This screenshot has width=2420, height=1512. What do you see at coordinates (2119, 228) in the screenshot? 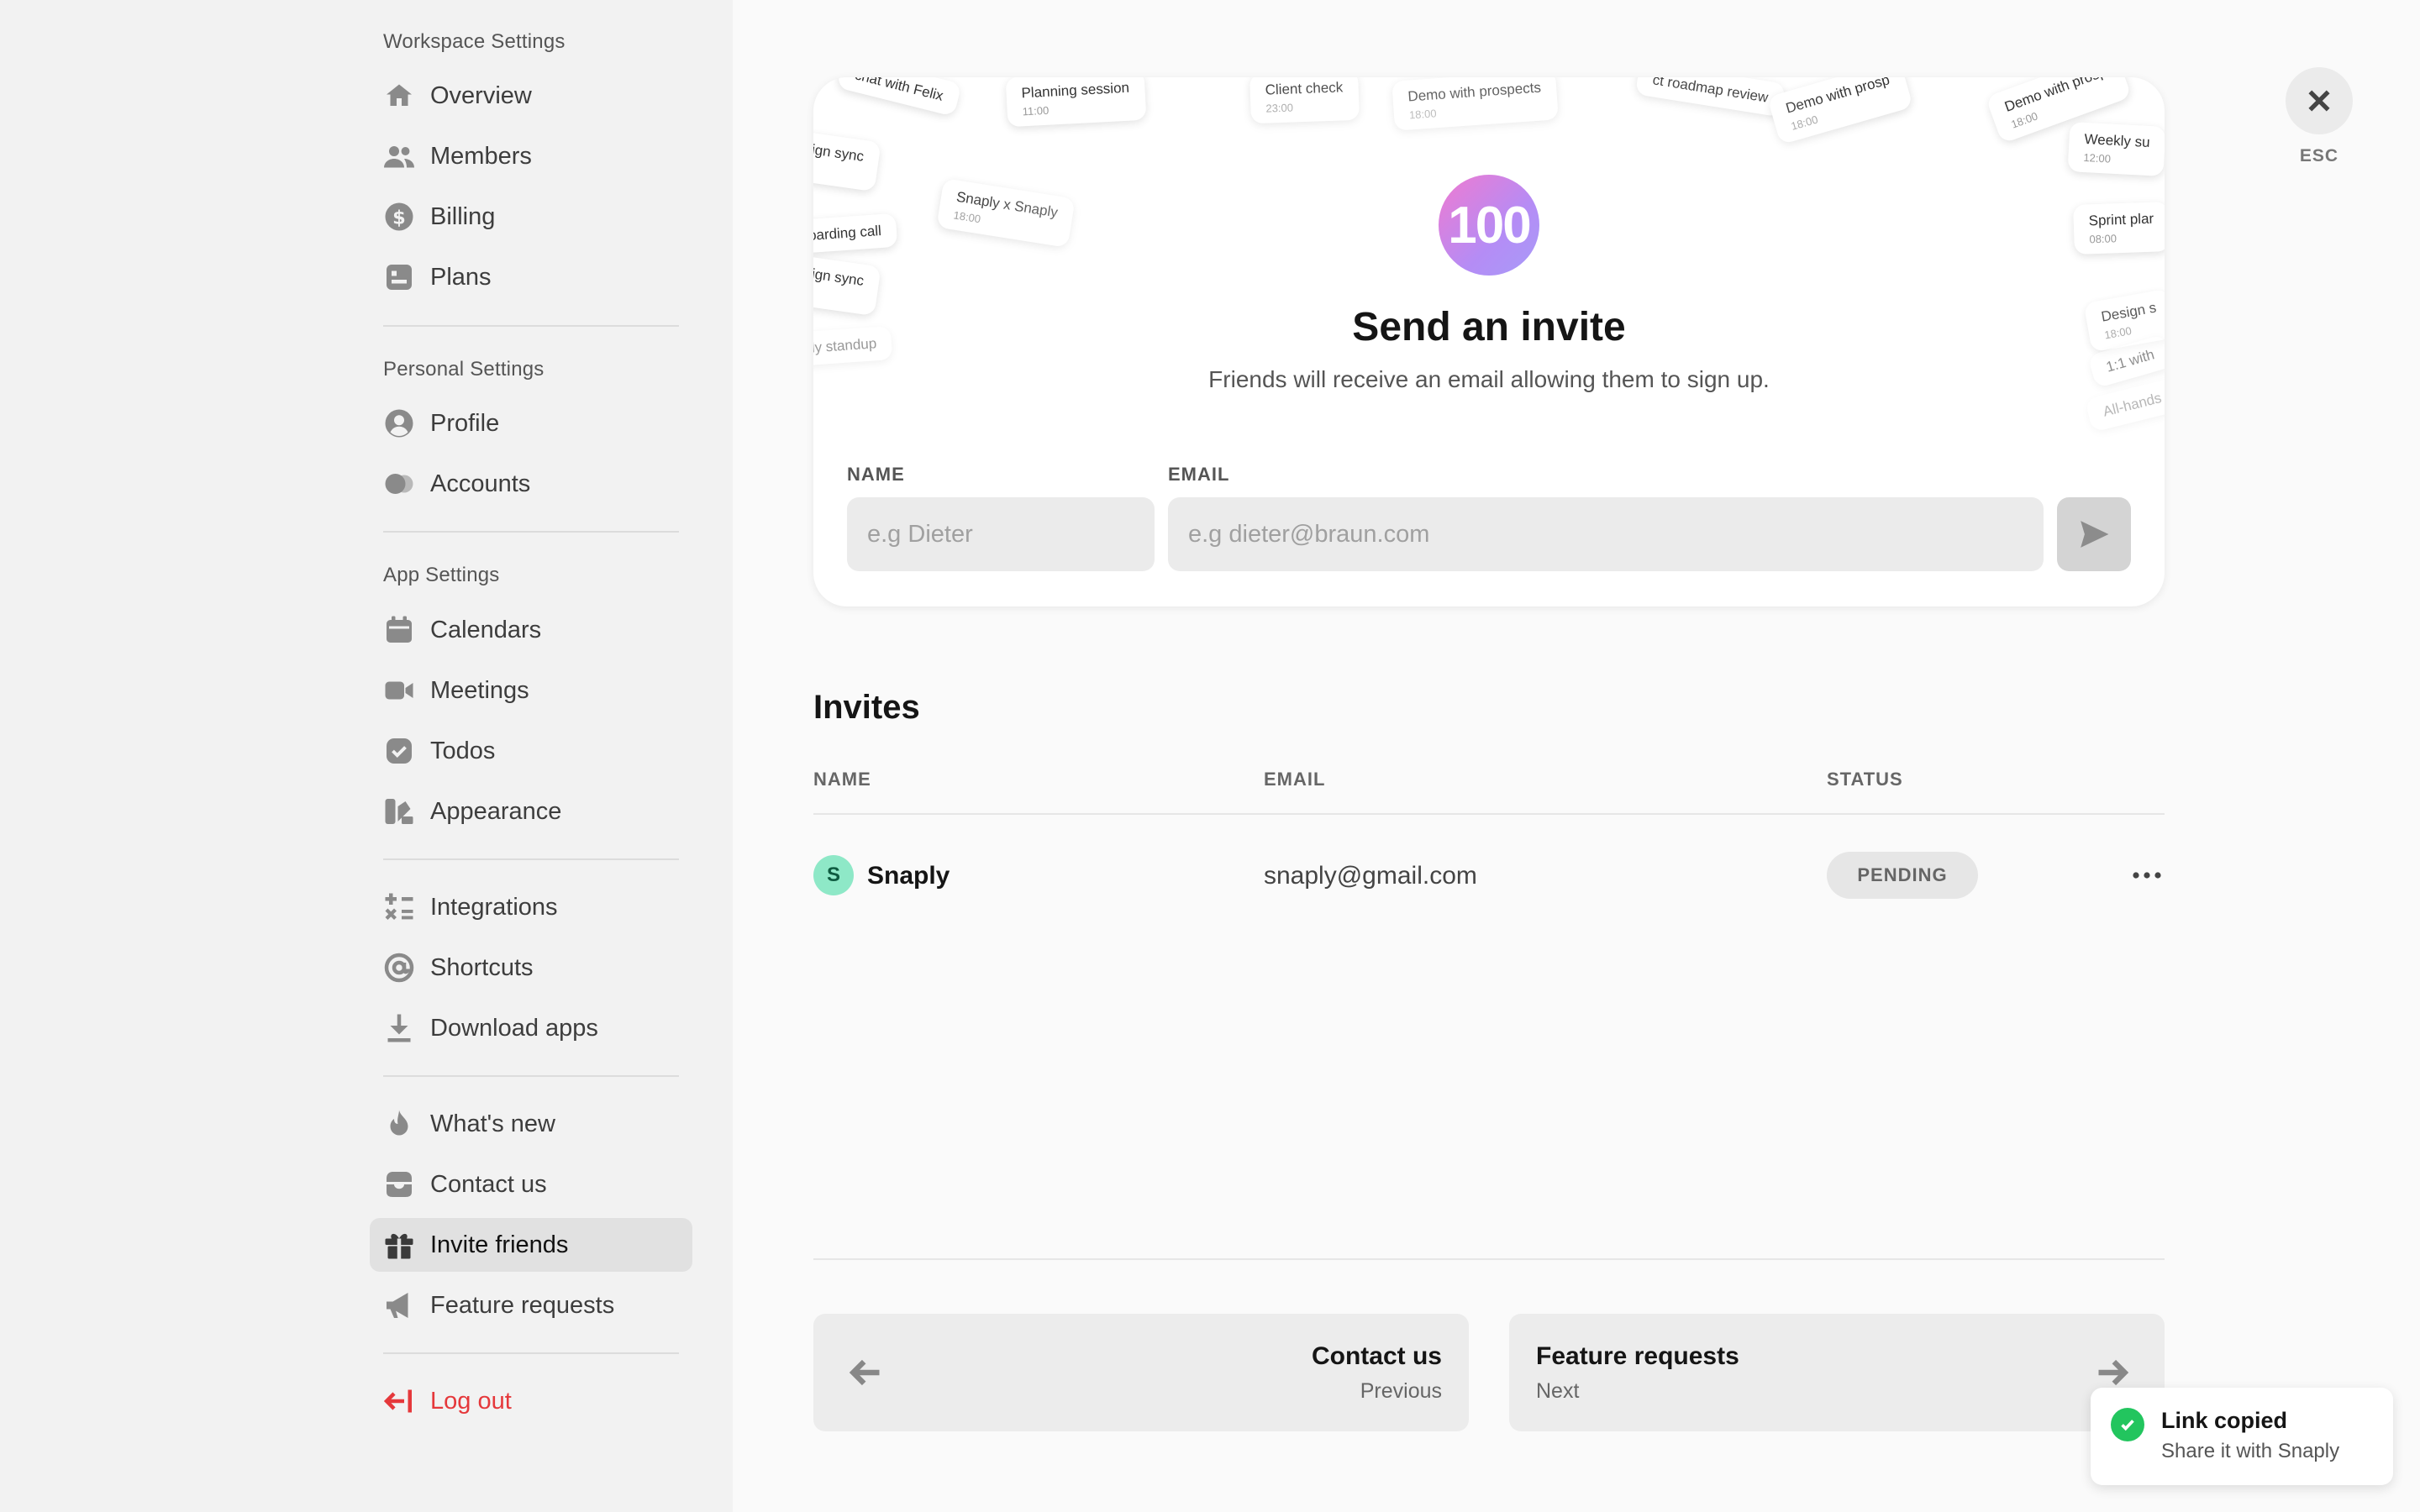
I see `decor-event-chip: Sprint plar 08:00` at bounding box center [2119, 228].